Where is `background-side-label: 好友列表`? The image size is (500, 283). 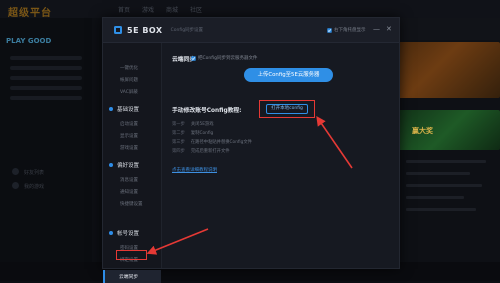
background-side-label: 好友列表 is located at coordinates (34, 172).